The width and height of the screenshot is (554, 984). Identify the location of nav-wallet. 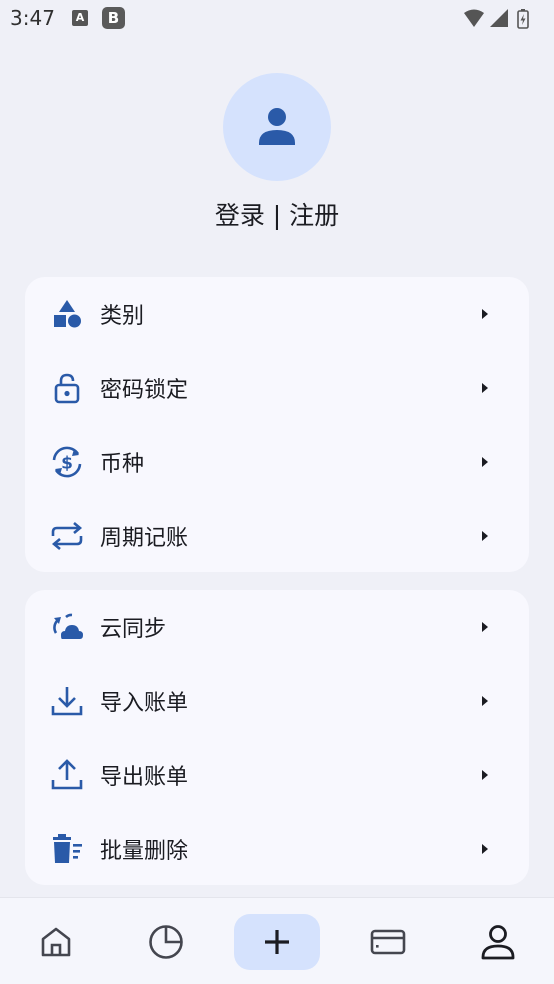
(388, 942).